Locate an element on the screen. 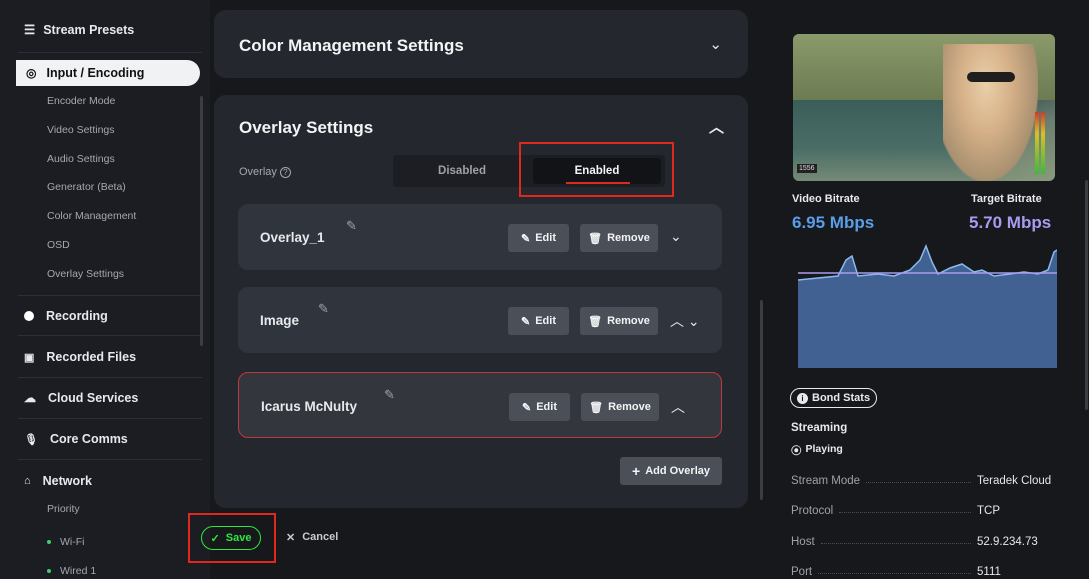  sidebar-item-wifi: Wi-Fi is located at coordinates (66, 542).